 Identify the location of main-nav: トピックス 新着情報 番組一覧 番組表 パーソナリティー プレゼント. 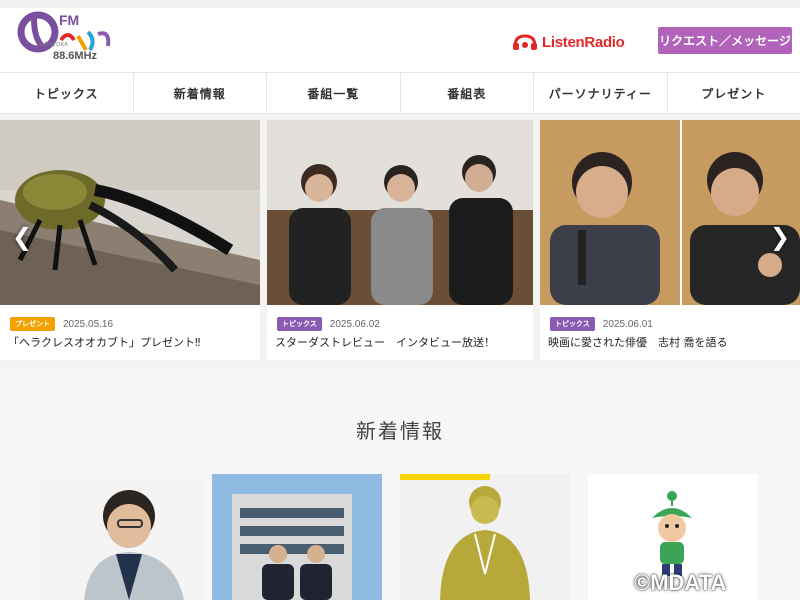
(400, 93).